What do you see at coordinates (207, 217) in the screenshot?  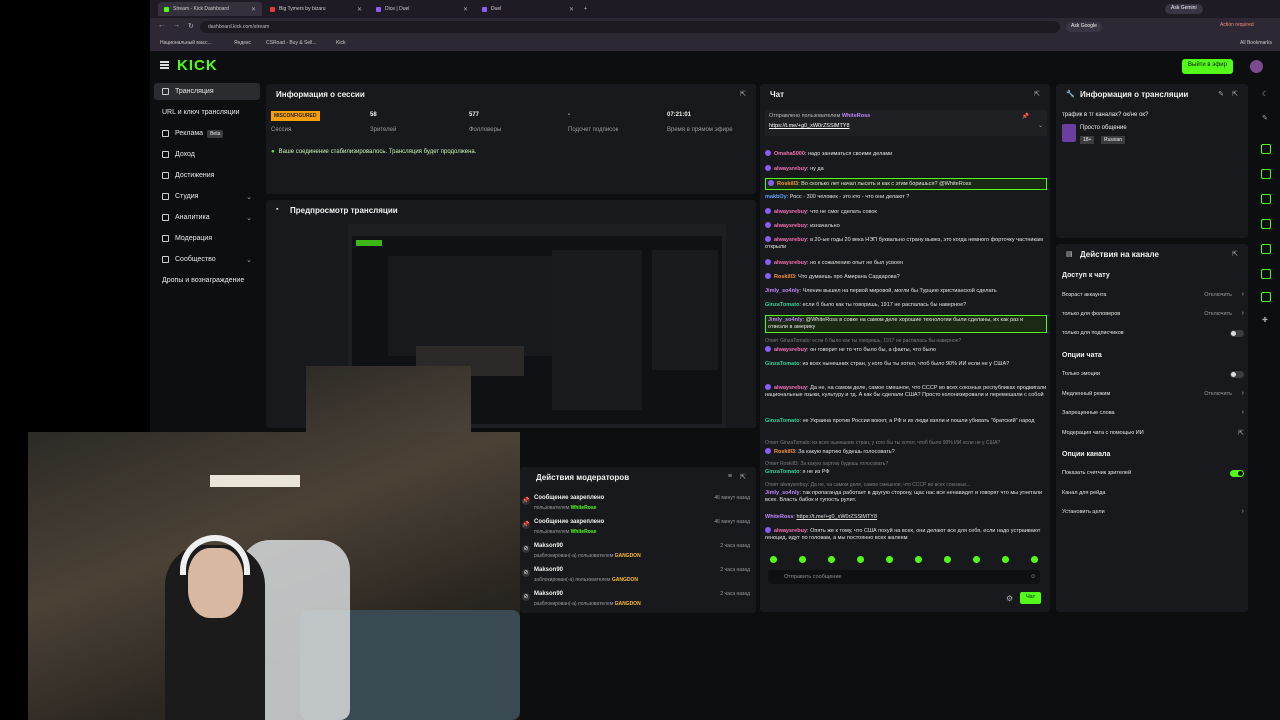 I see `sidebar-item-analytics: Аналитика ⌄` at bounding box center [207, 217].